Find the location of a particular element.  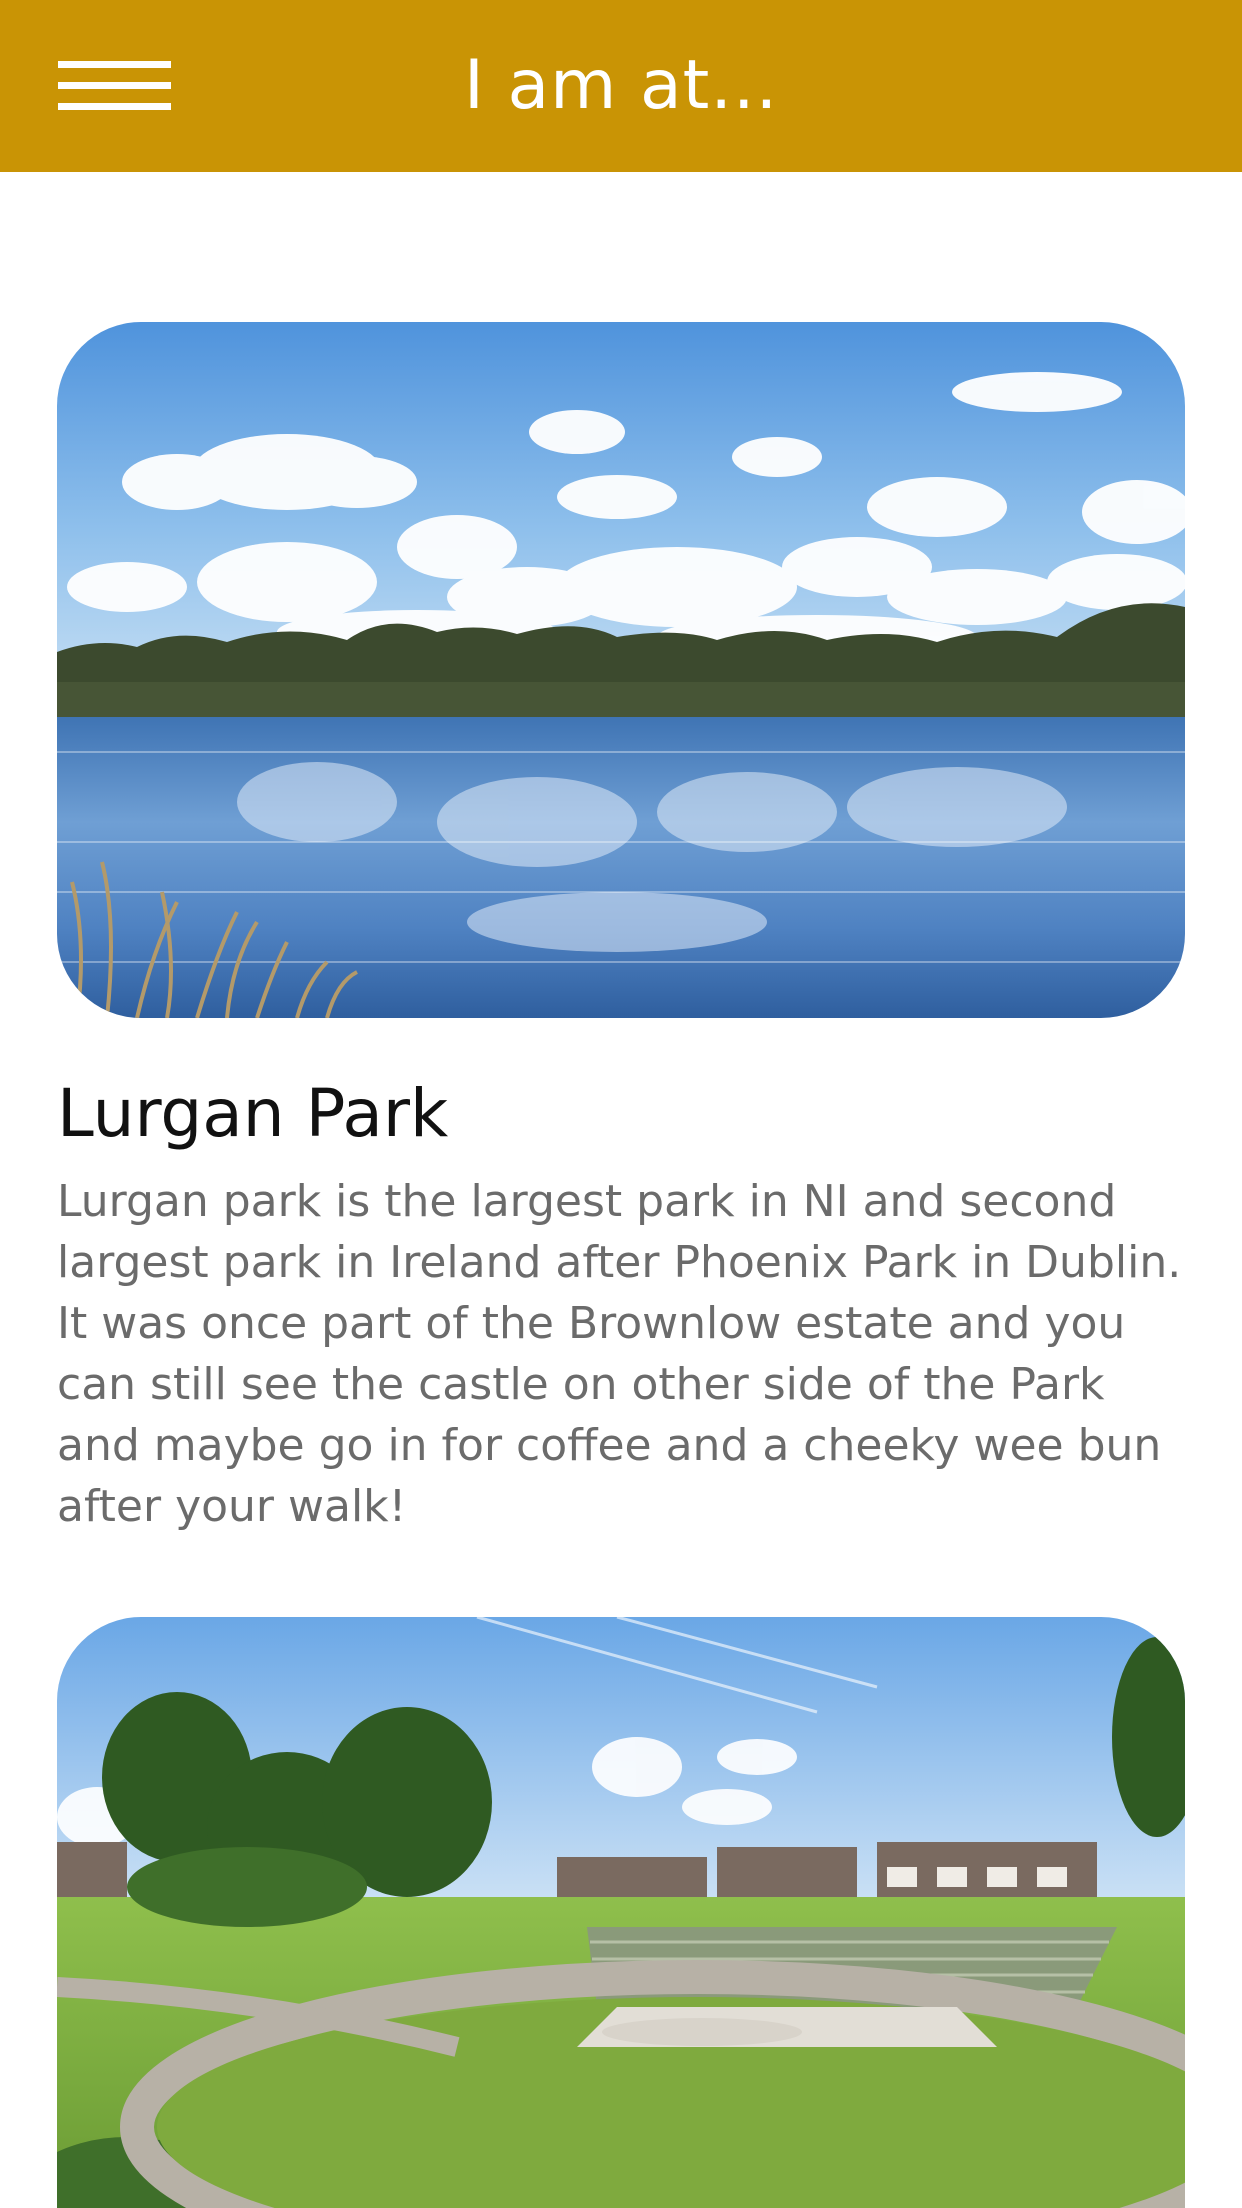

place-title: Lurgan Park is located at coordinates (253, 1113).